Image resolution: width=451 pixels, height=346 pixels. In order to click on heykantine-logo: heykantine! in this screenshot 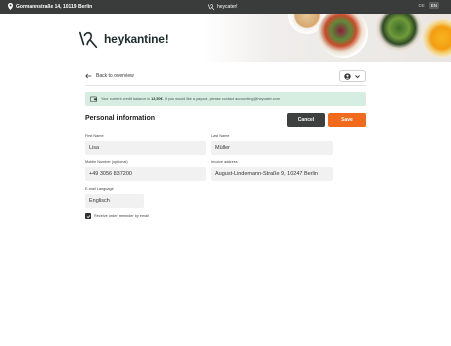, I will do `click(123, 39)`.